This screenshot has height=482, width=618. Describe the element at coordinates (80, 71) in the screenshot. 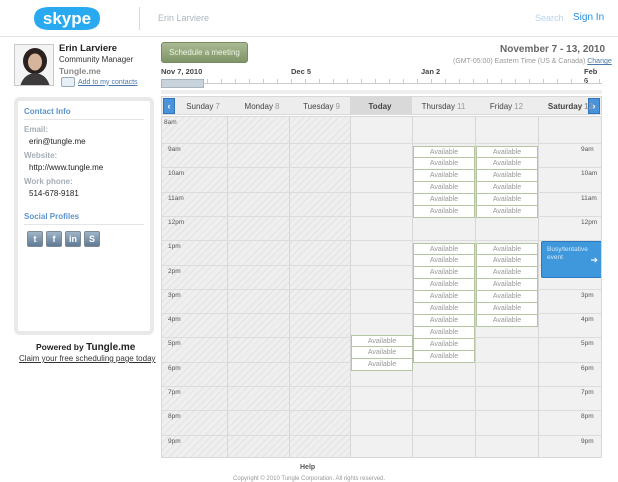

I see `profile-company: Tungle.me` at that location.